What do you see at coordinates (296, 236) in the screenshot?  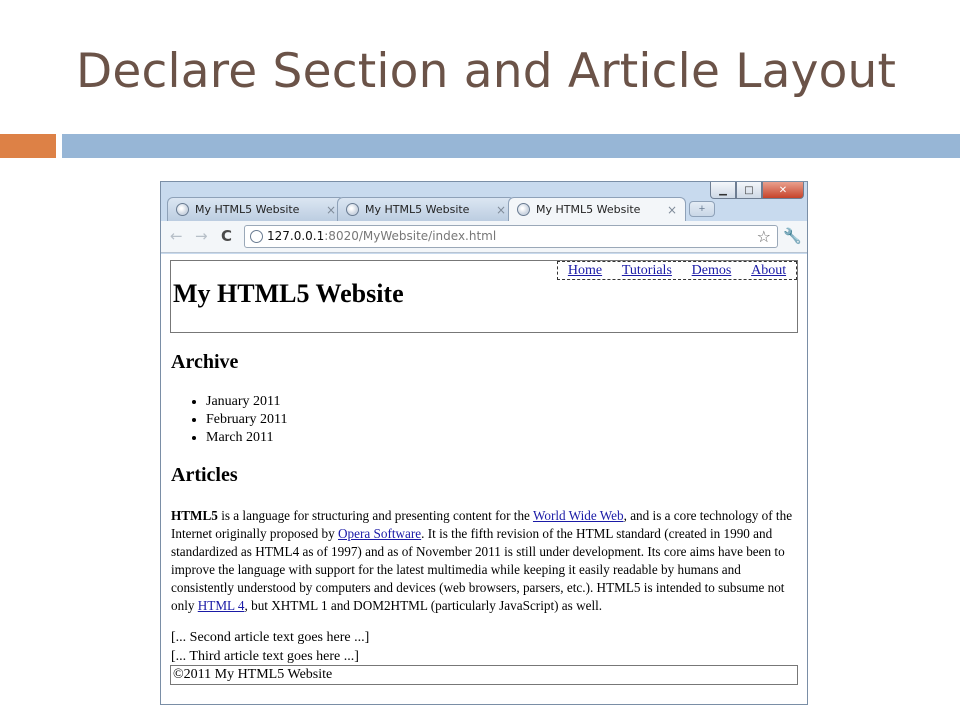 I see `address-host: 127.0.0.1` at bounding box center [296, 236].